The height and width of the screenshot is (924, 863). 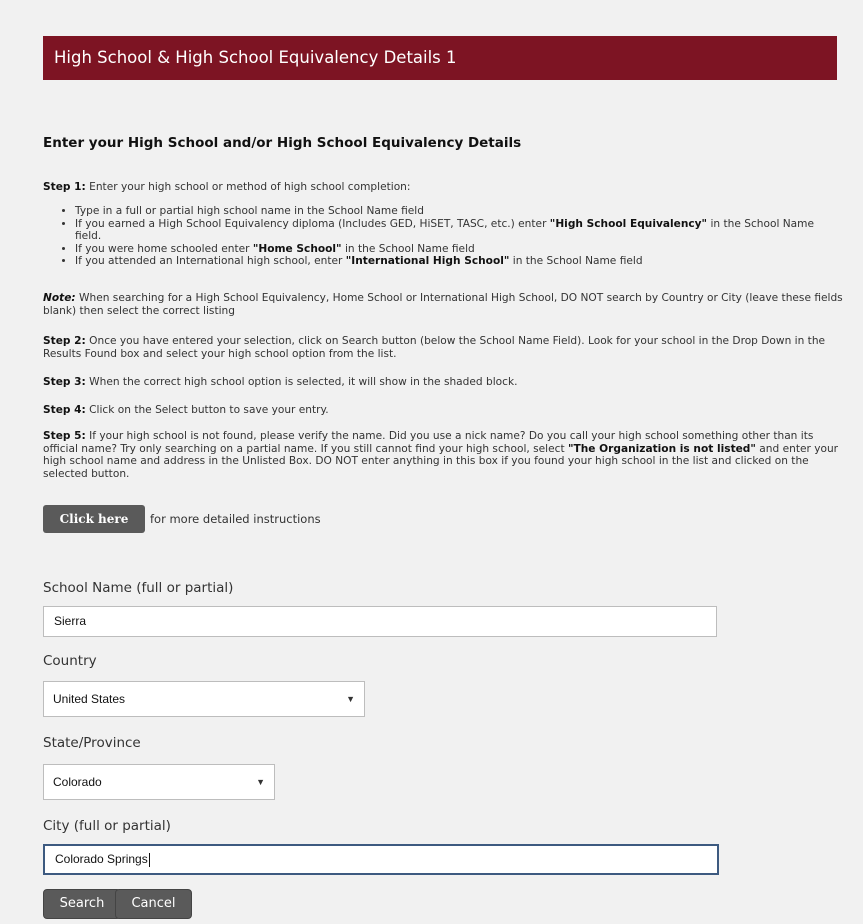 What do you see at coordinates (70, 661) in the screenshot?
I see `country-label: Country` at bounding box center [70, 661].